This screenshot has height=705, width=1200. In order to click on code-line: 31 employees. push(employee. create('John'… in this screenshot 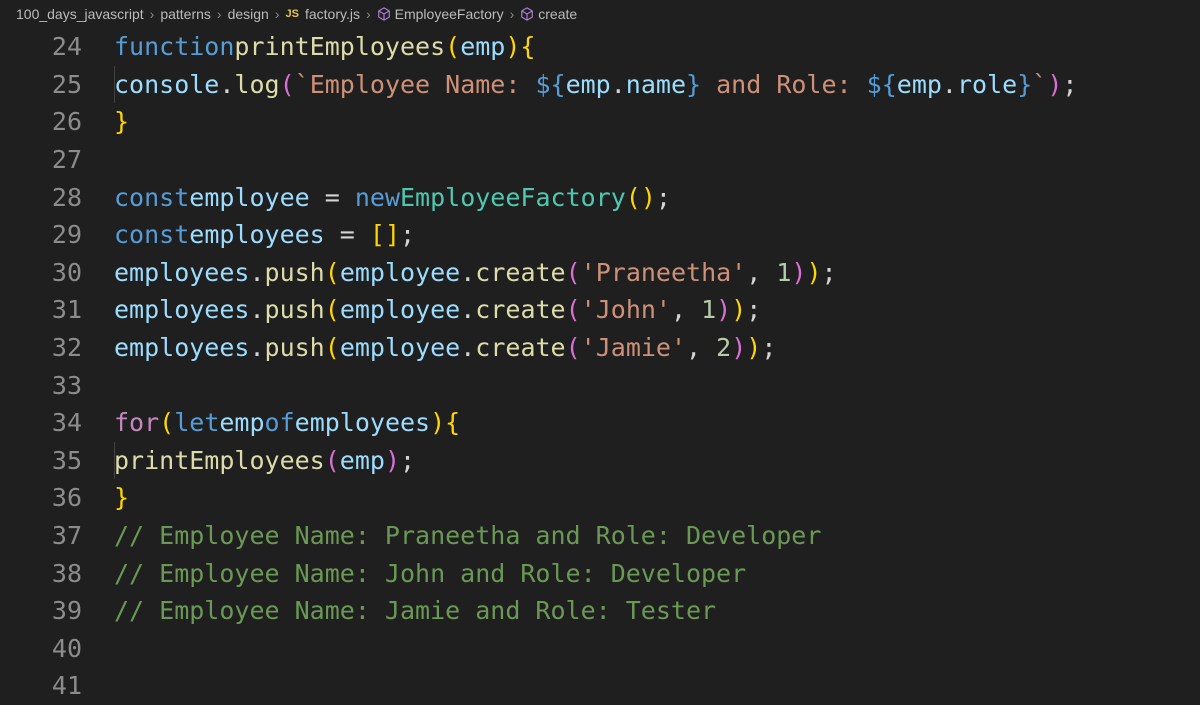, I will do `click(600, 310)`.